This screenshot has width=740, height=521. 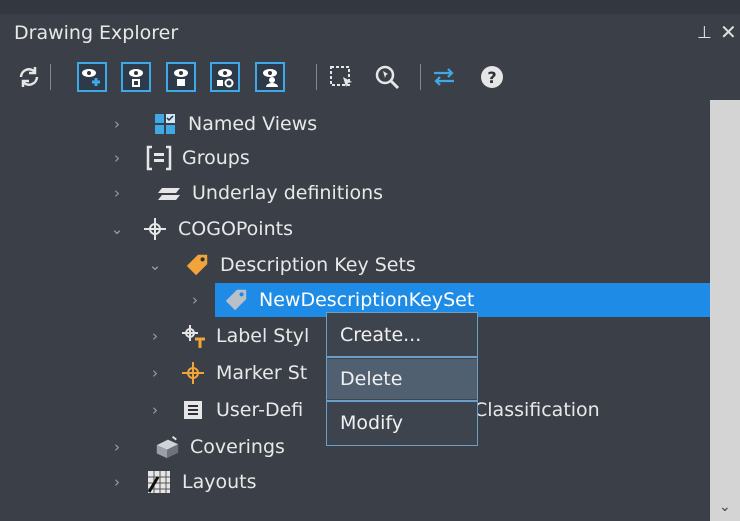 What do you see at coordinates (704, 33) in the screenshot?
I see `pin-icon: ⊥` at bounding box center [704, 33].